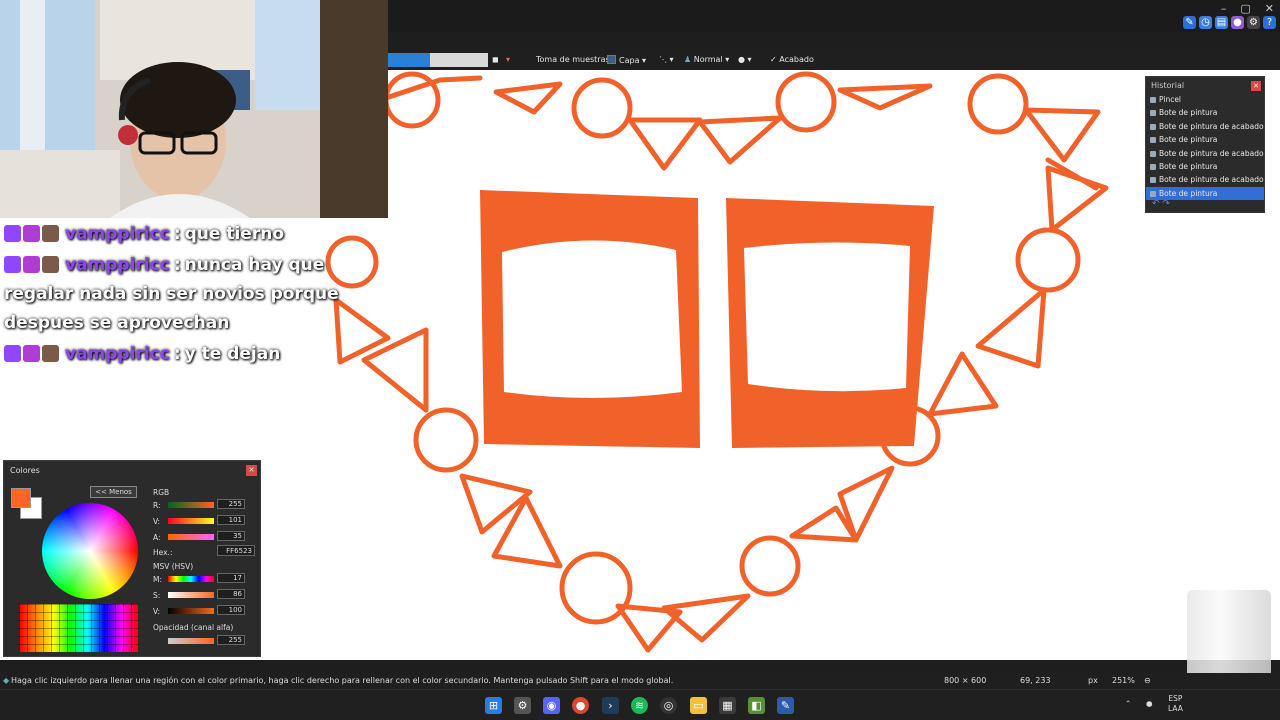  Describe the element at coordinates (574, 59) in the screenshot. I see `sampling-label: Toma de muestras:` at that location.